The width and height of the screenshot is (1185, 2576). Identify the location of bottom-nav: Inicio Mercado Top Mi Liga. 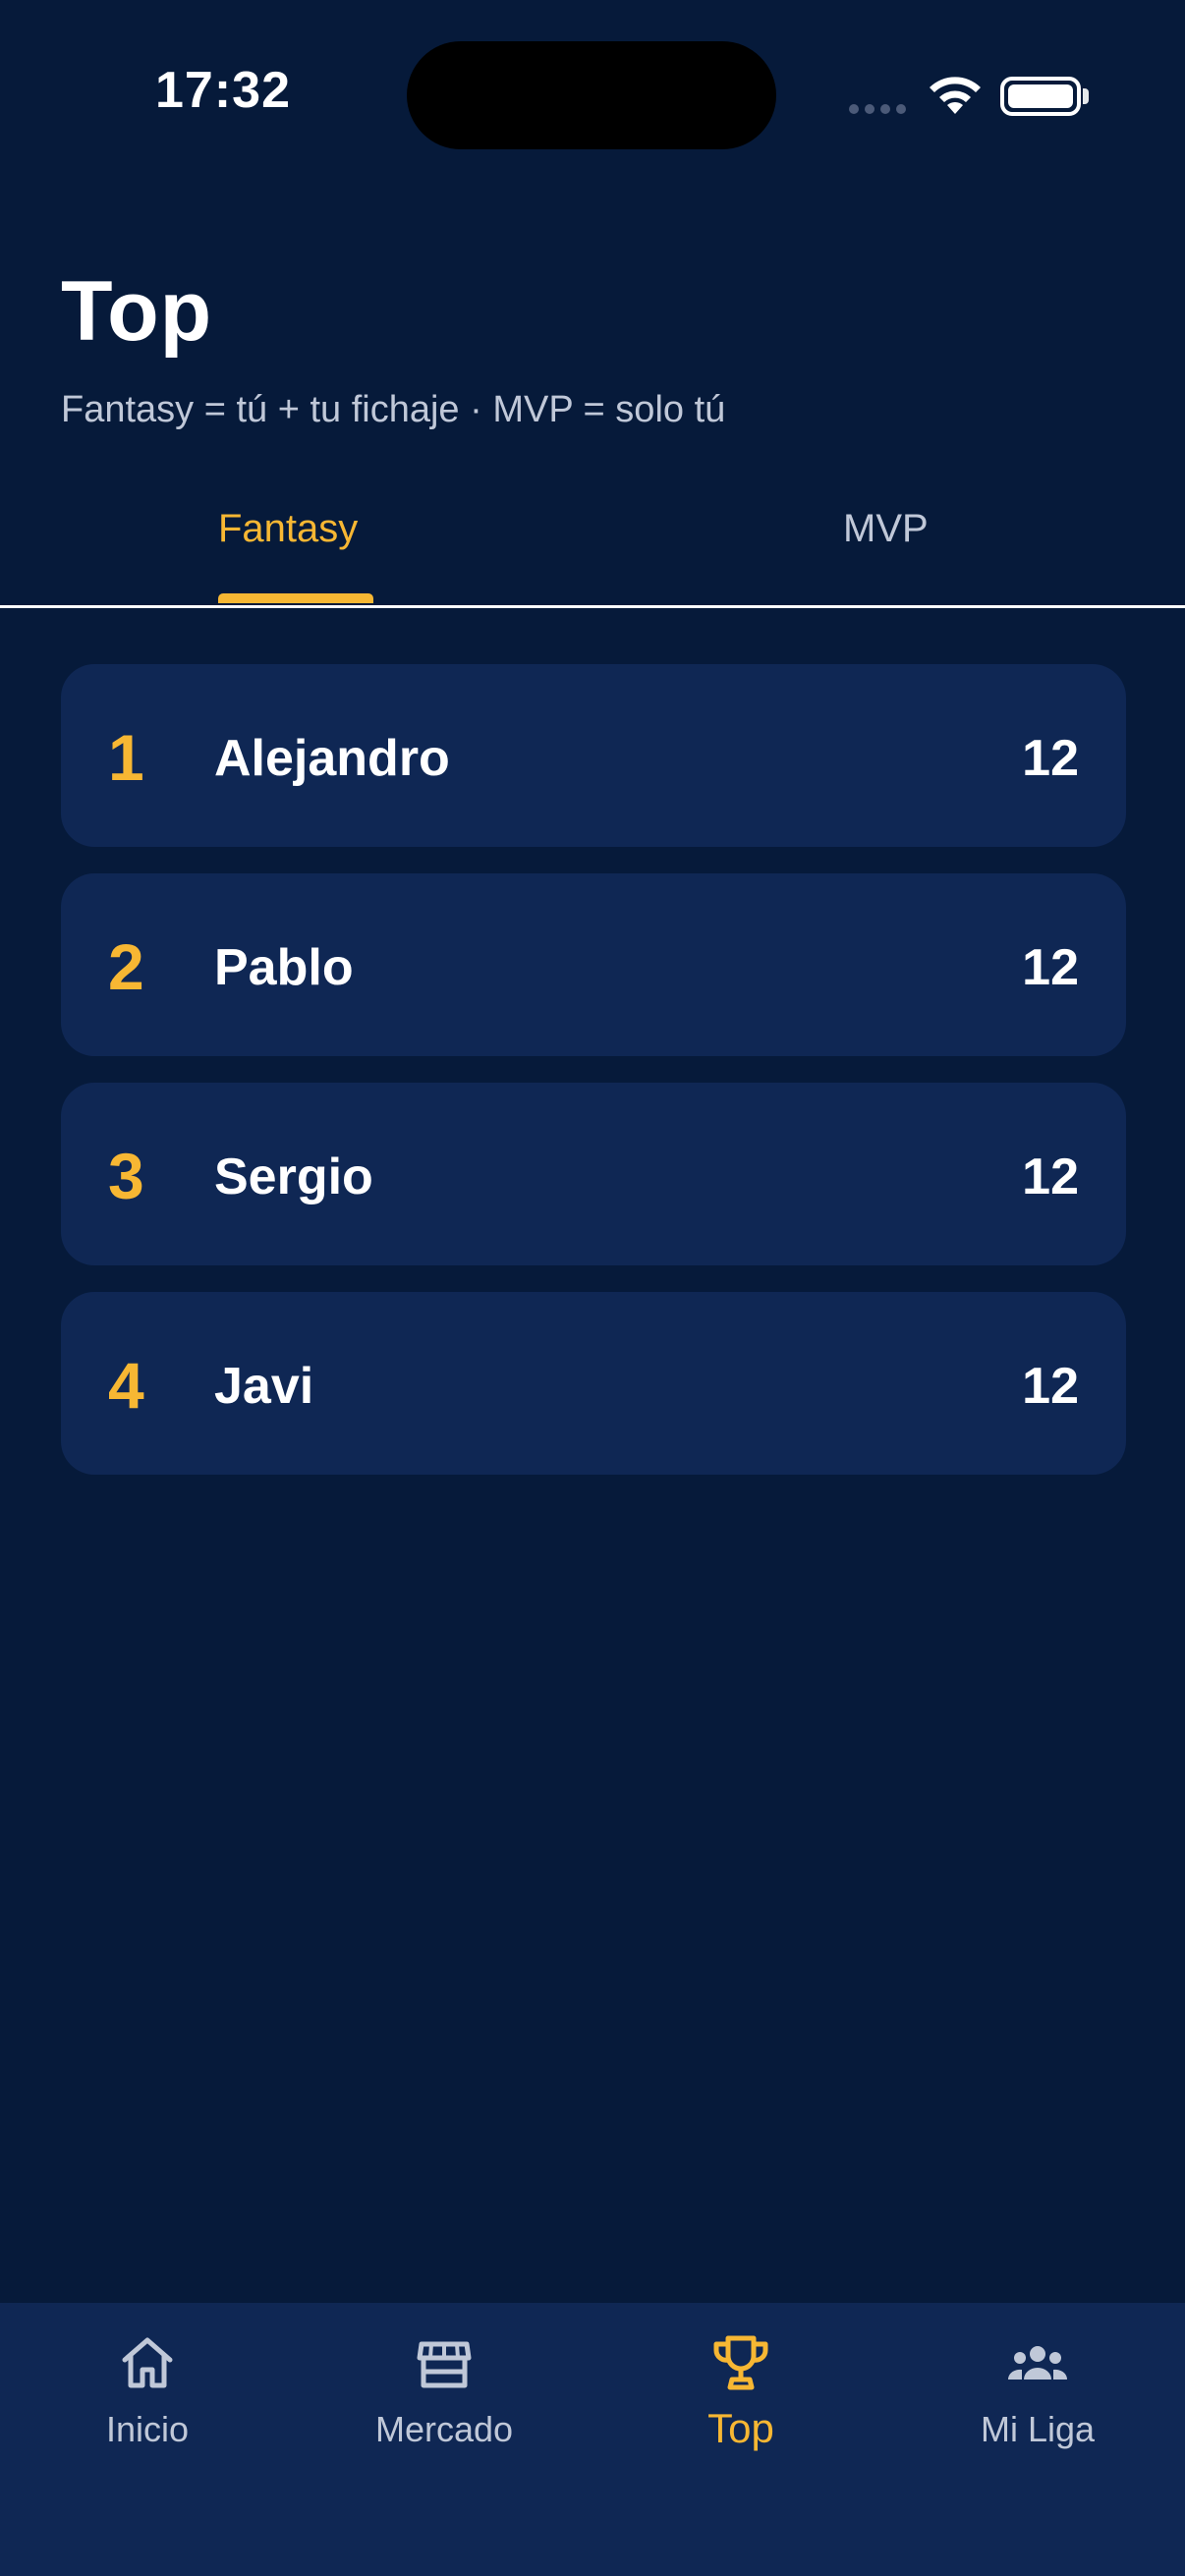
(592, 2439).